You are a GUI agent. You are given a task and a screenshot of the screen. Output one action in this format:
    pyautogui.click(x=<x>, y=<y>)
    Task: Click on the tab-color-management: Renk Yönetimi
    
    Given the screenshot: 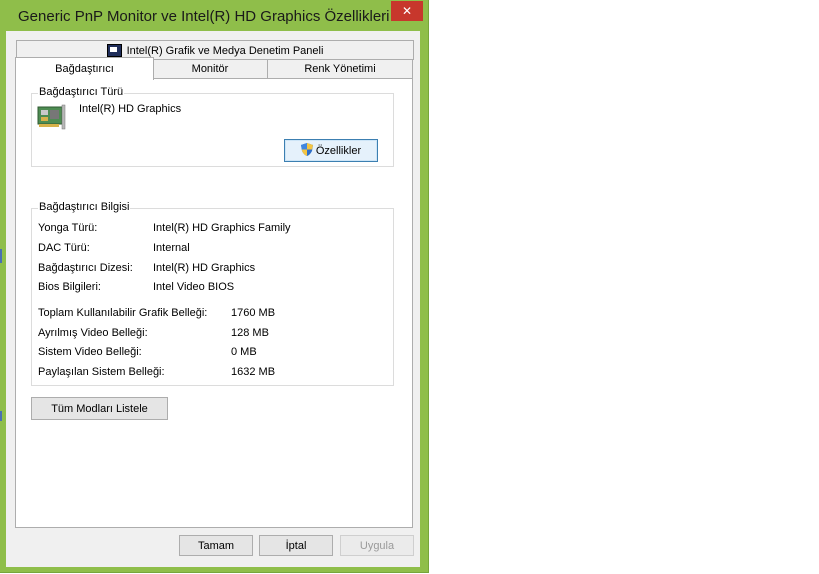 What is the action you would take?
    pyautogui.click(x=340, y=68)
    